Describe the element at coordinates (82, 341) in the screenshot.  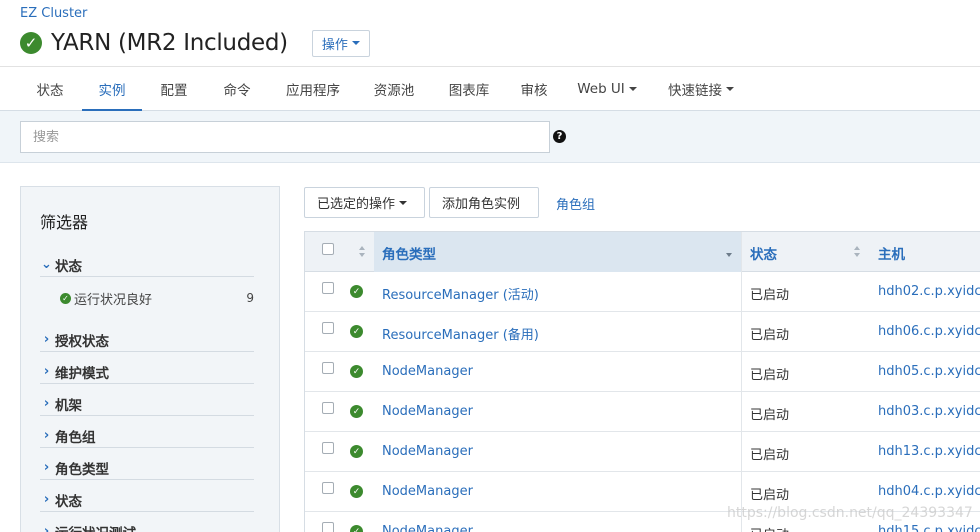
I see `filter-group-label: 授权状态` at that location.